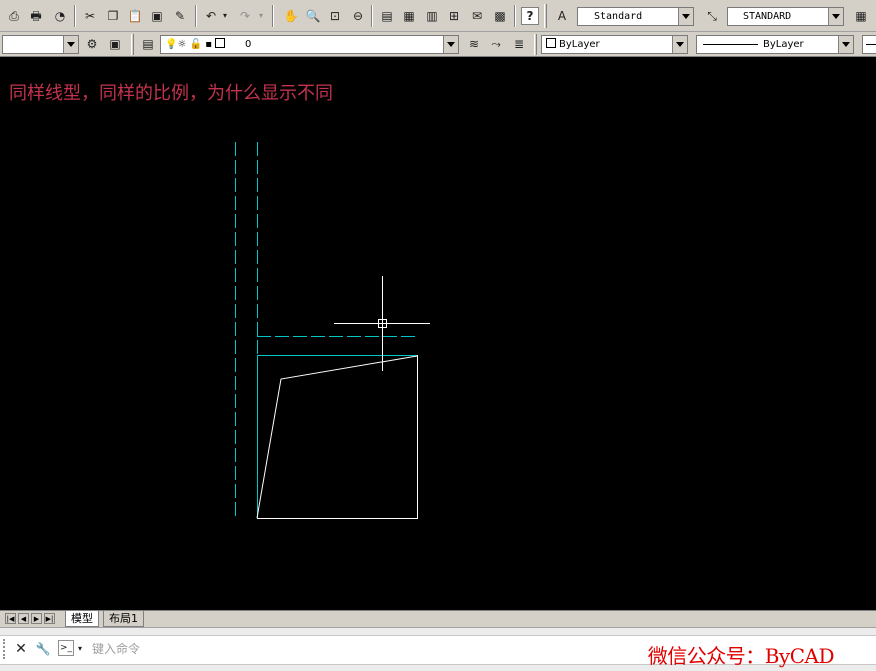  What do you see at coordinates (123, 619) in the screenshot?
I see `tab-layout1: 布局1` at bounding box center [123, 619].